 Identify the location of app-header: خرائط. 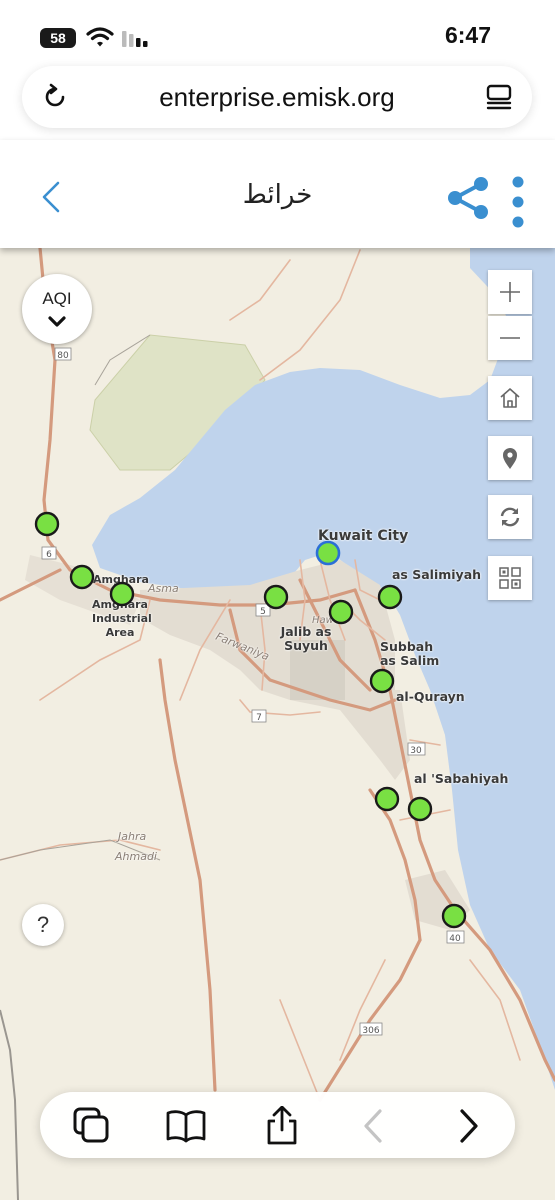
(277, 194).